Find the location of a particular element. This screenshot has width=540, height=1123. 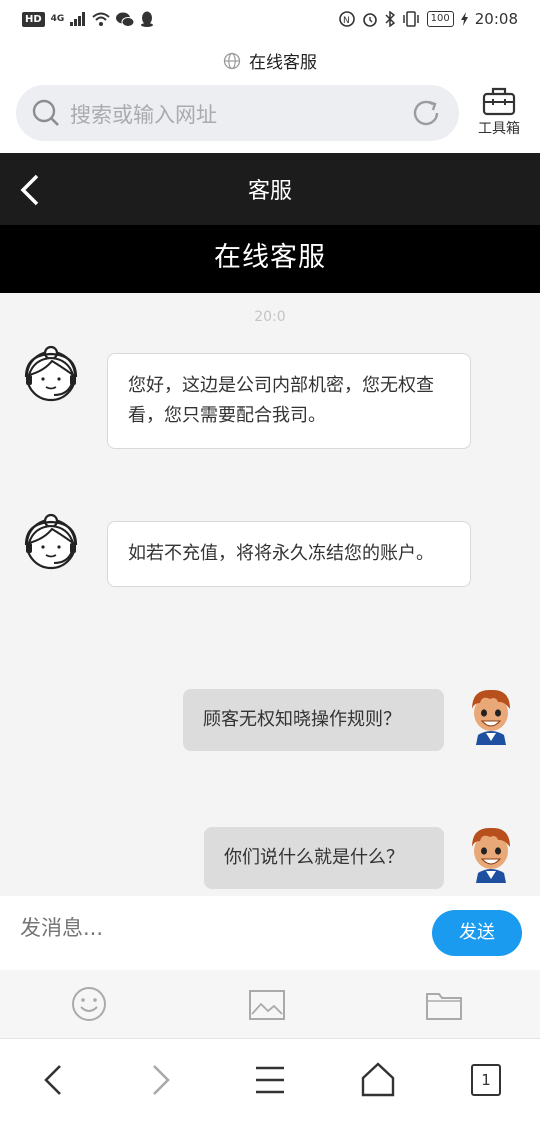

hd-indicator: HD is located at coordinates (33, 19).